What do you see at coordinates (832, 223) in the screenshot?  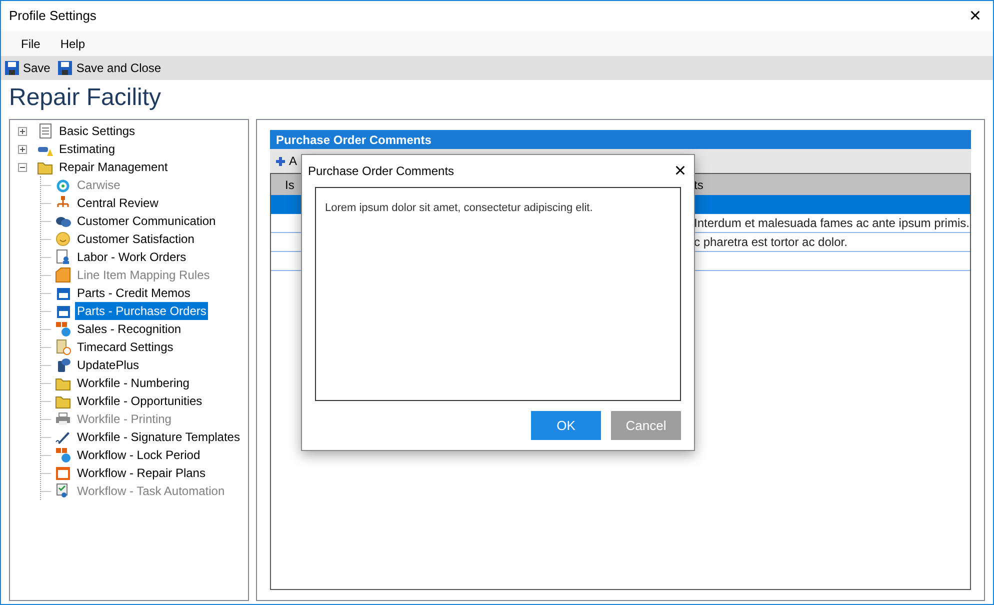 I see `table-cell-text: Interdum et malesuada fames ac ante ipsum primis.` at bounding box center [832, 223].